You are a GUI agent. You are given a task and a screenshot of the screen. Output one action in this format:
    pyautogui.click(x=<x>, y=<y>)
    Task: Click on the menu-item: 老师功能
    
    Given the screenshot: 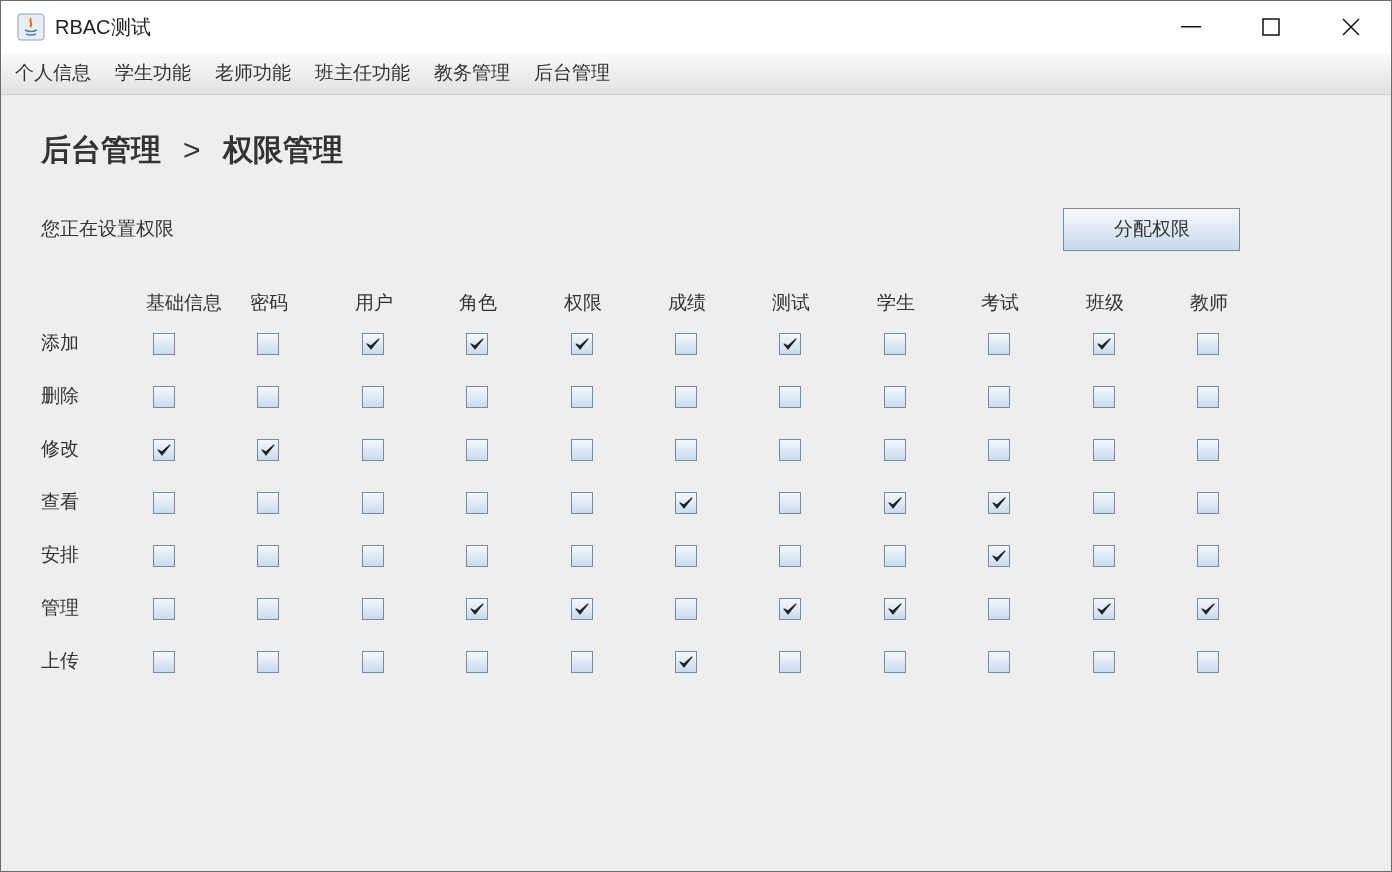 What is the action you would take?
    pyautogui.click(x=253, y=73)
    